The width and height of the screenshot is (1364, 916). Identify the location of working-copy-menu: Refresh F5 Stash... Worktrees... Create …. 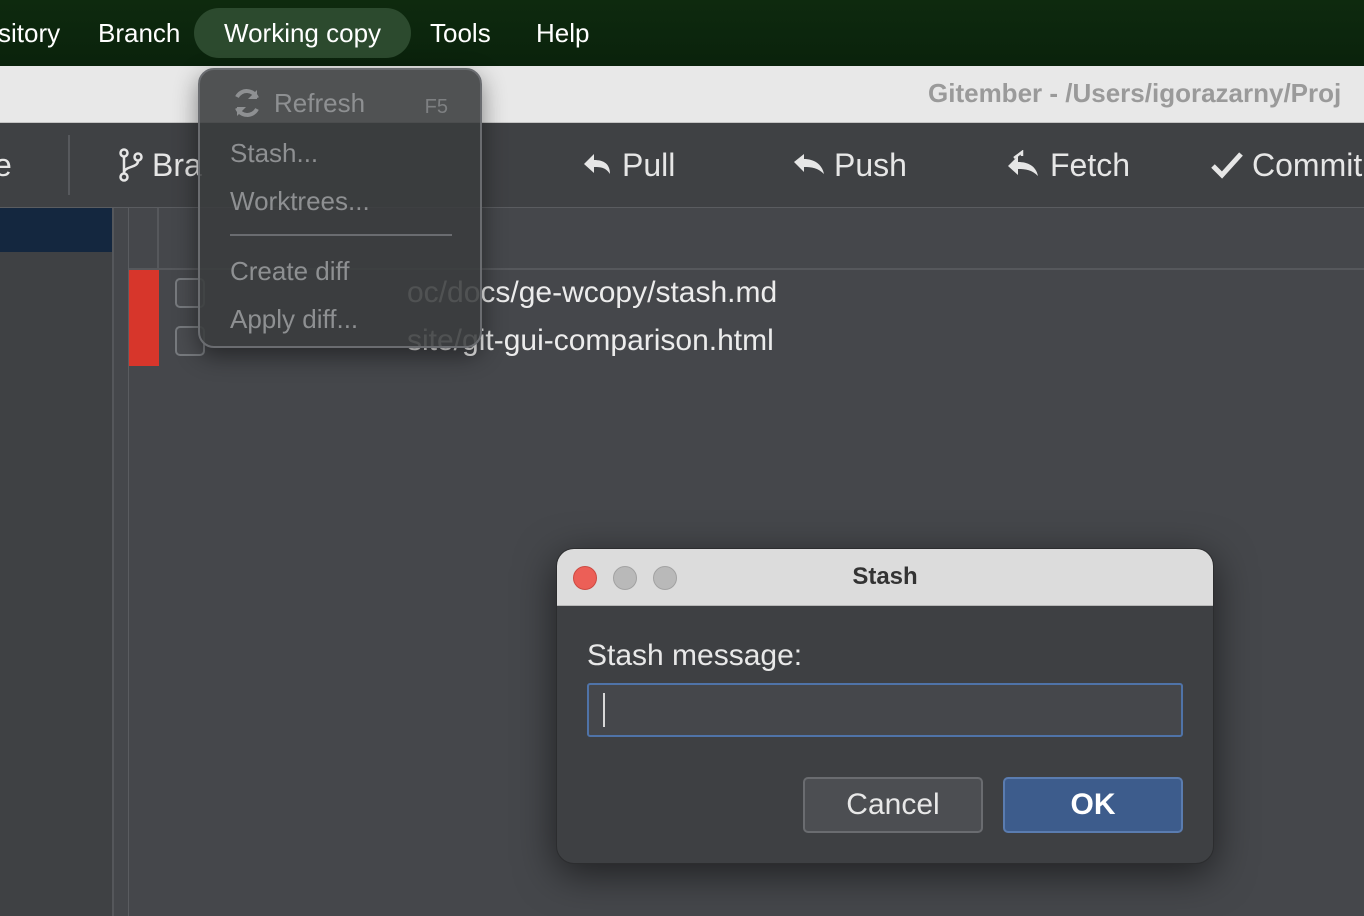
(340, 208).